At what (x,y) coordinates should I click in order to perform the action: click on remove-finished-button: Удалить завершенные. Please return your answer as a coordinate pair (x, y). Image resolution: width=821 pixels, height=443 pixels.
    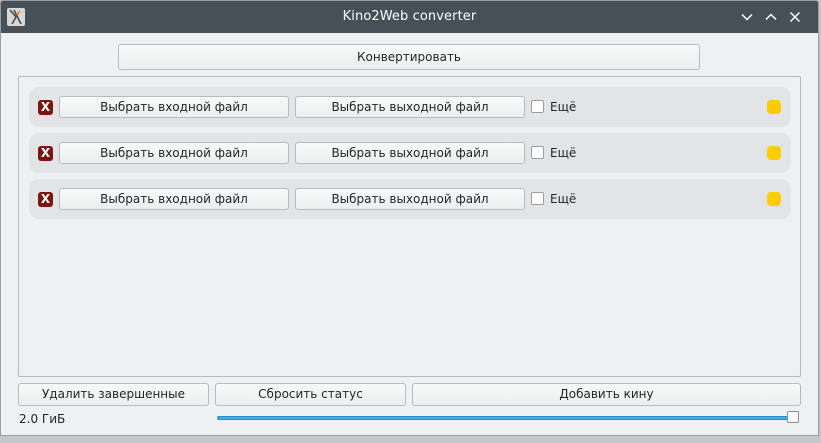
    Looking at the image, I should click on (113, 394).